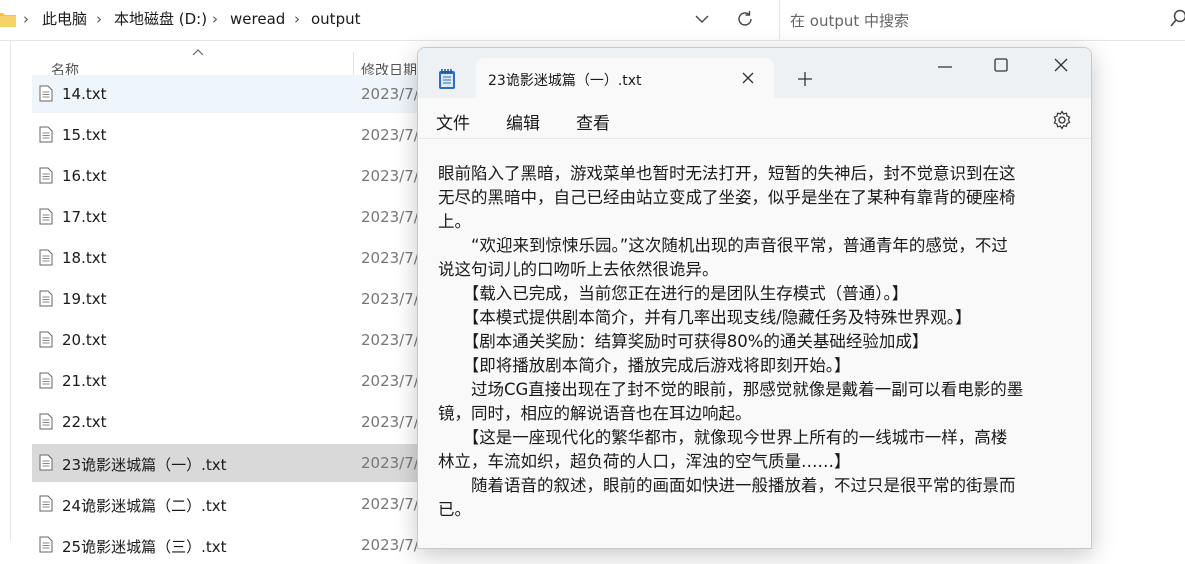 This screenshot has width=1185, height=564. I want to click on tab-document: 23诡影迷城篇（一）.txt, so click(625, 79).